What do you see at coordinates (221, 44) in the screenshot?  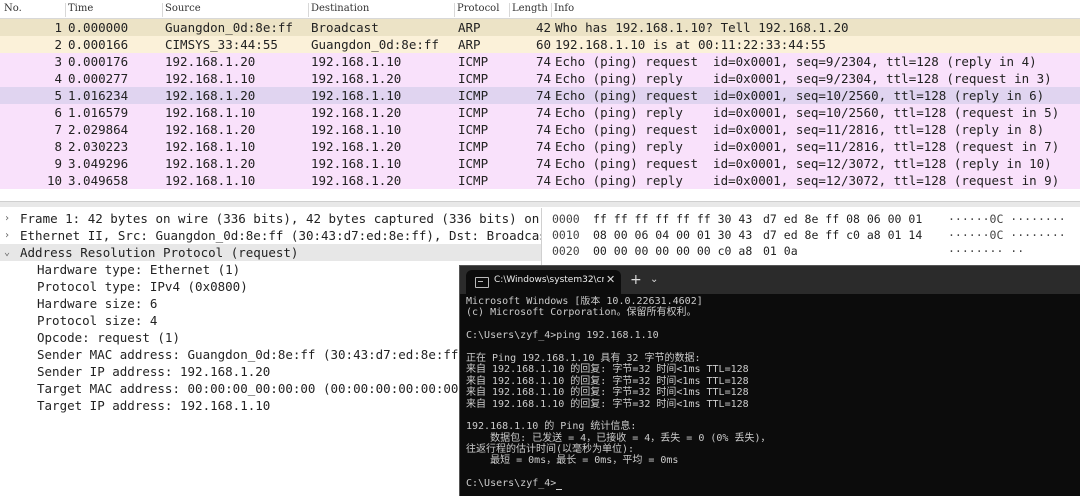 I see `packet-source: CIMSYS_33:44:55` at bounding box center [221, 44].